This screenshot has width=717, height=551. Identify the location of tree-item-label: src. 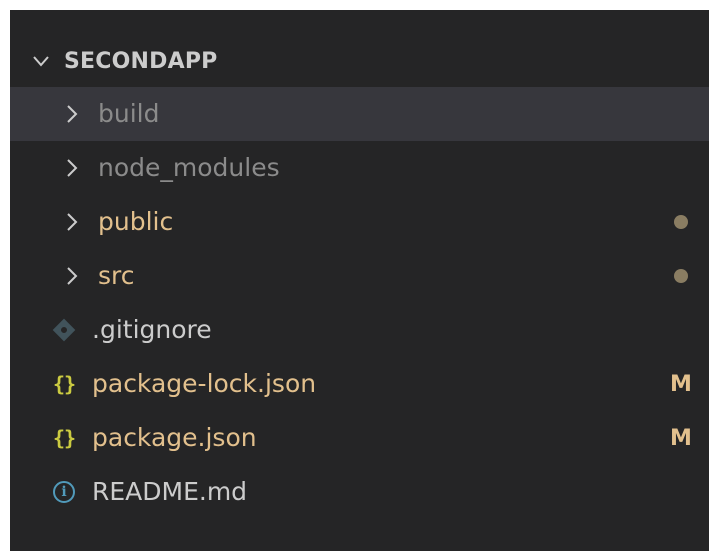
(116, 275).